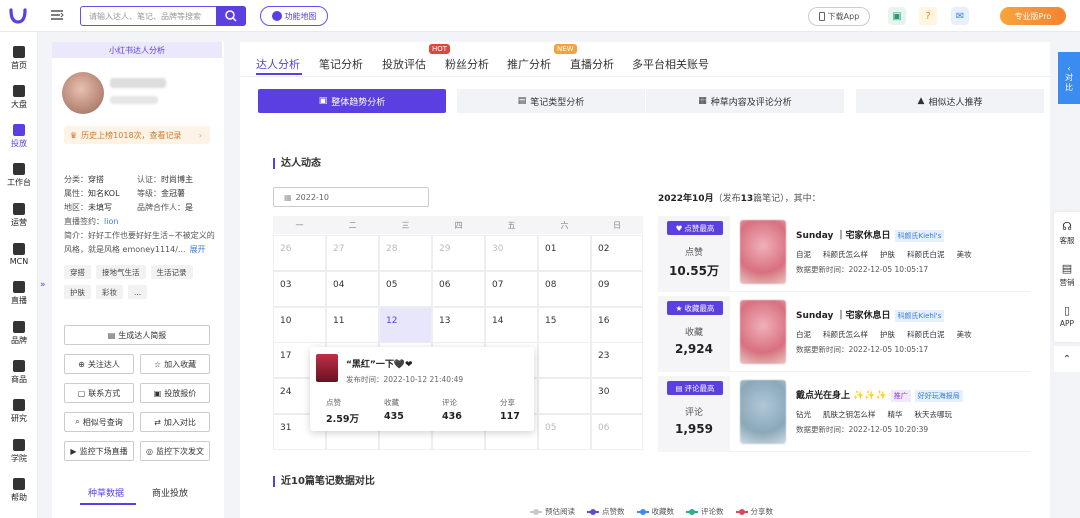 Image resolution: width=1080 pixels, height=518 pixels. What do you see at coordinates (171, 272) in the screenshot?
I see `profile-tag: 生活记录` at bounding box center [171, 272].